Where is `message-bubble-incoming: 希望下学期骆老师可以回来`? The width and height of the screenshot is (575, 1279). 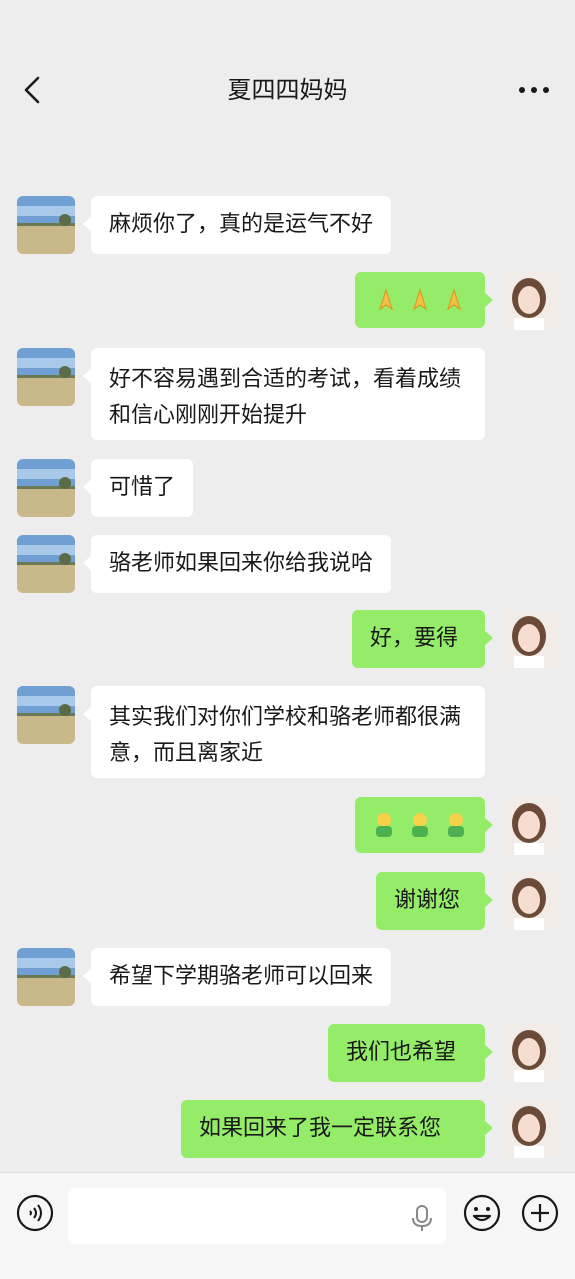 message-bubble-incoming: 希望下学期骆老师可以回来 is located at coordinates (237, 977).